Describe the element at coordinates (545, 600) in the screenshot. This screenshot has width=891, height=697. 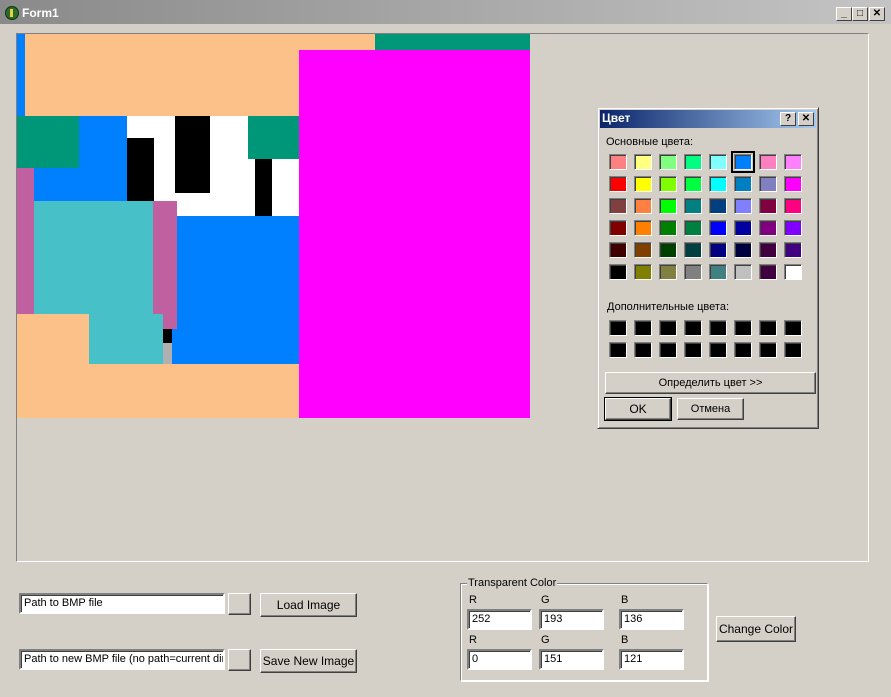
I see `g-label-1: G` at that location.